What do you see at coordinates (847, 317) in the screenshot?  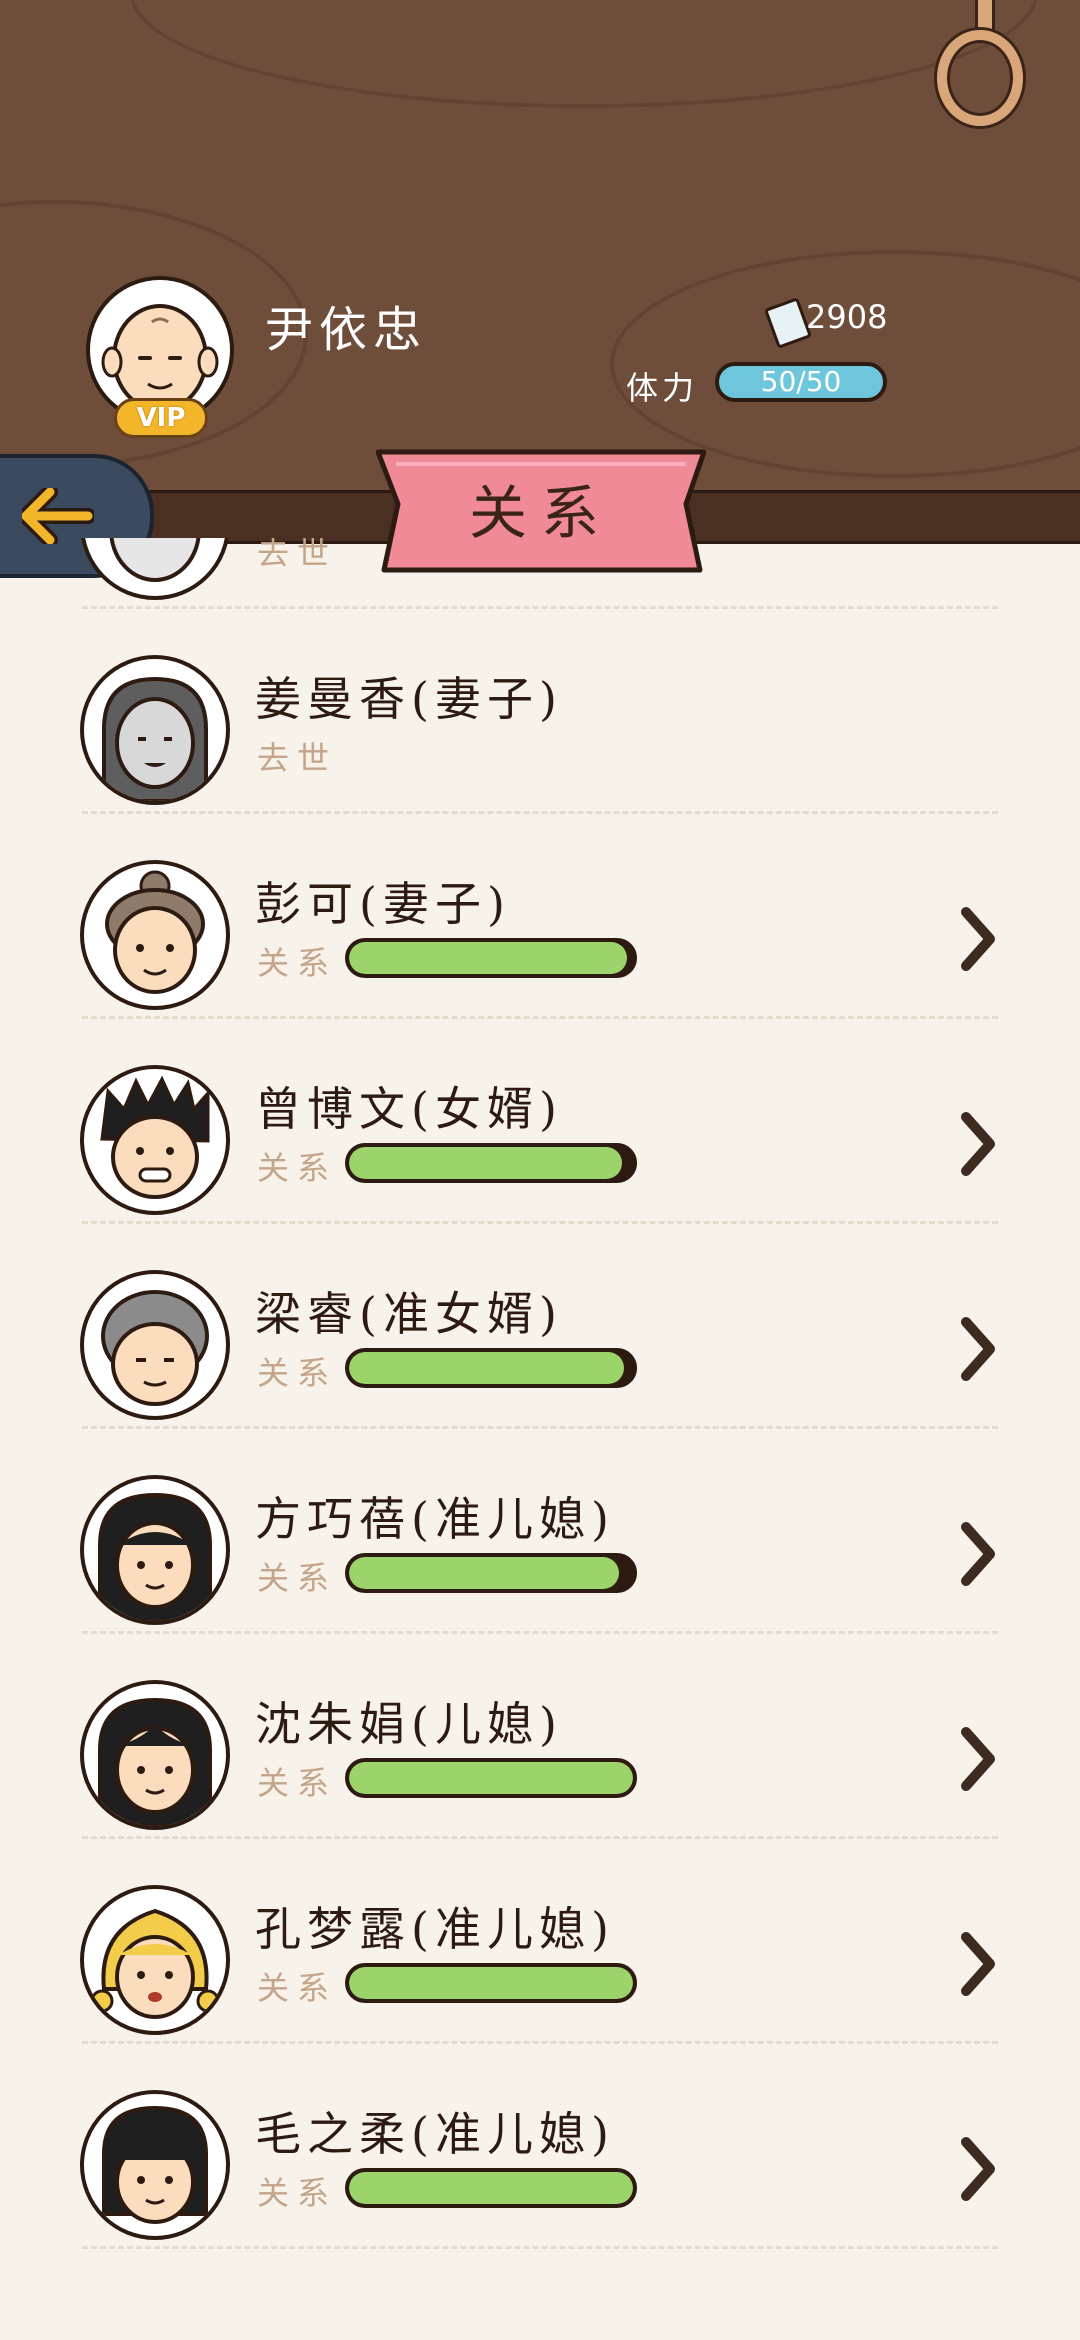 I see `money-value: 2908` at bounding box center [847, 317].